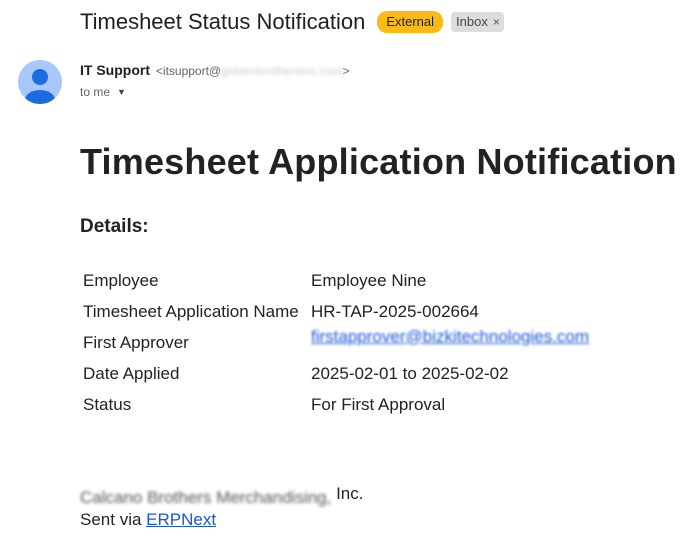  What do you see at coordinates (206, 497) in the screenshot?
I see `company-name-obscured: Calcano Brothers Merchandising,` at bounding box center [206, 497].